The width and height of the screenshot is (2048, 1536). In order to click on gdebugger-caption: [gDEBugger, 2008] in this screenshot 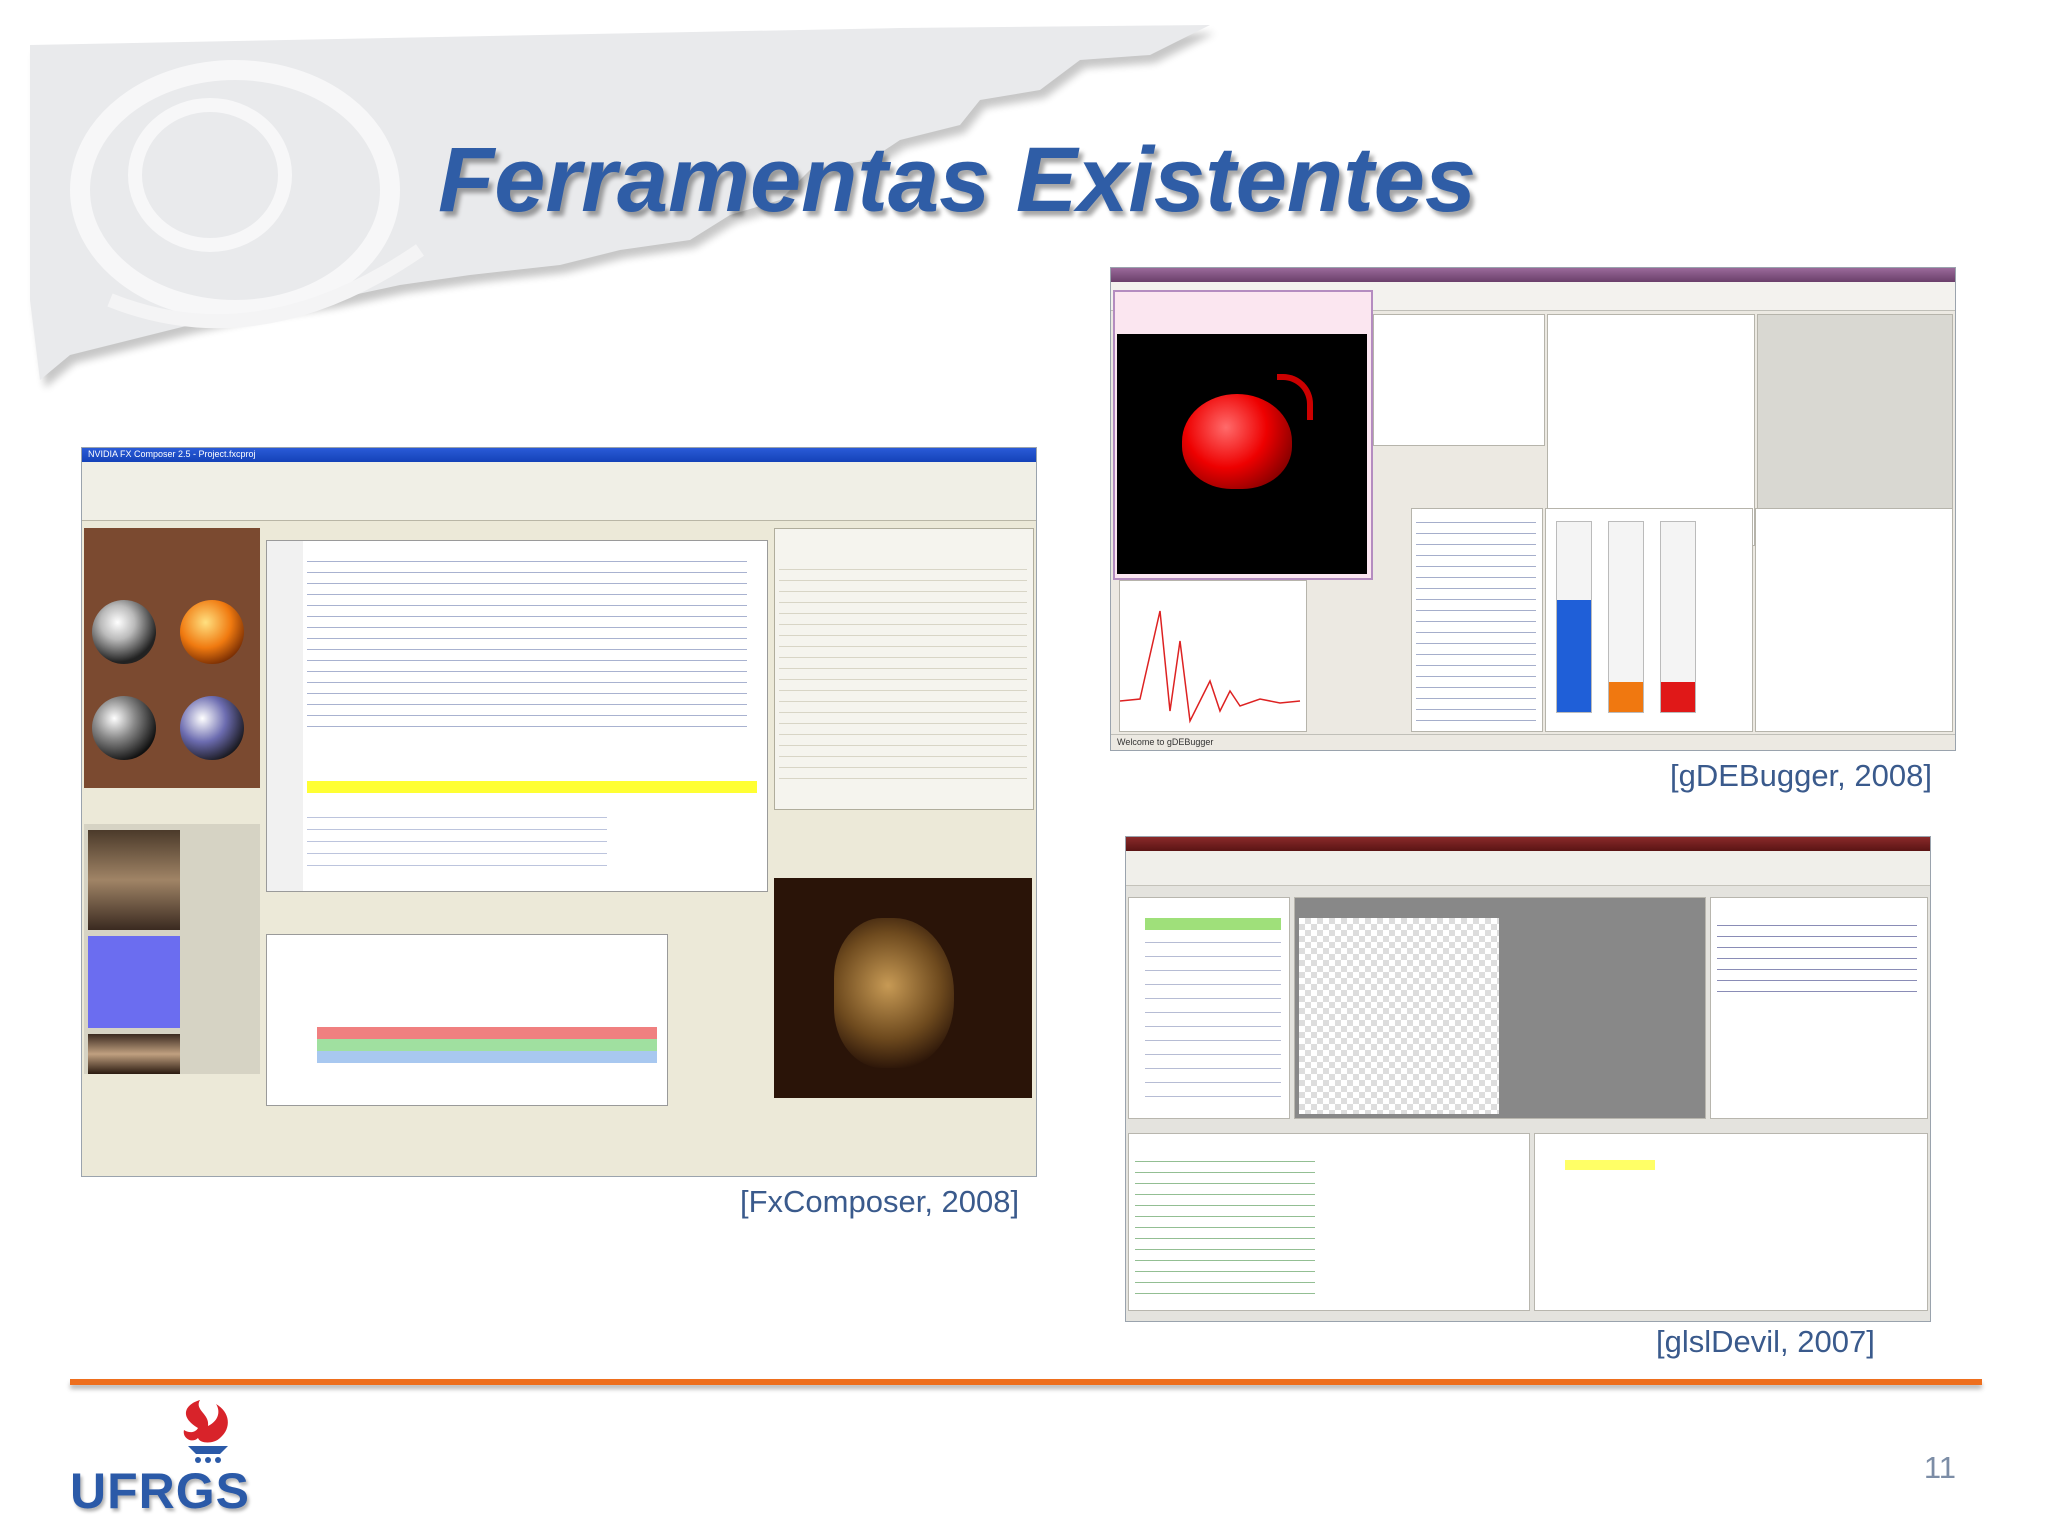, I will do `click(1801, 775)`.